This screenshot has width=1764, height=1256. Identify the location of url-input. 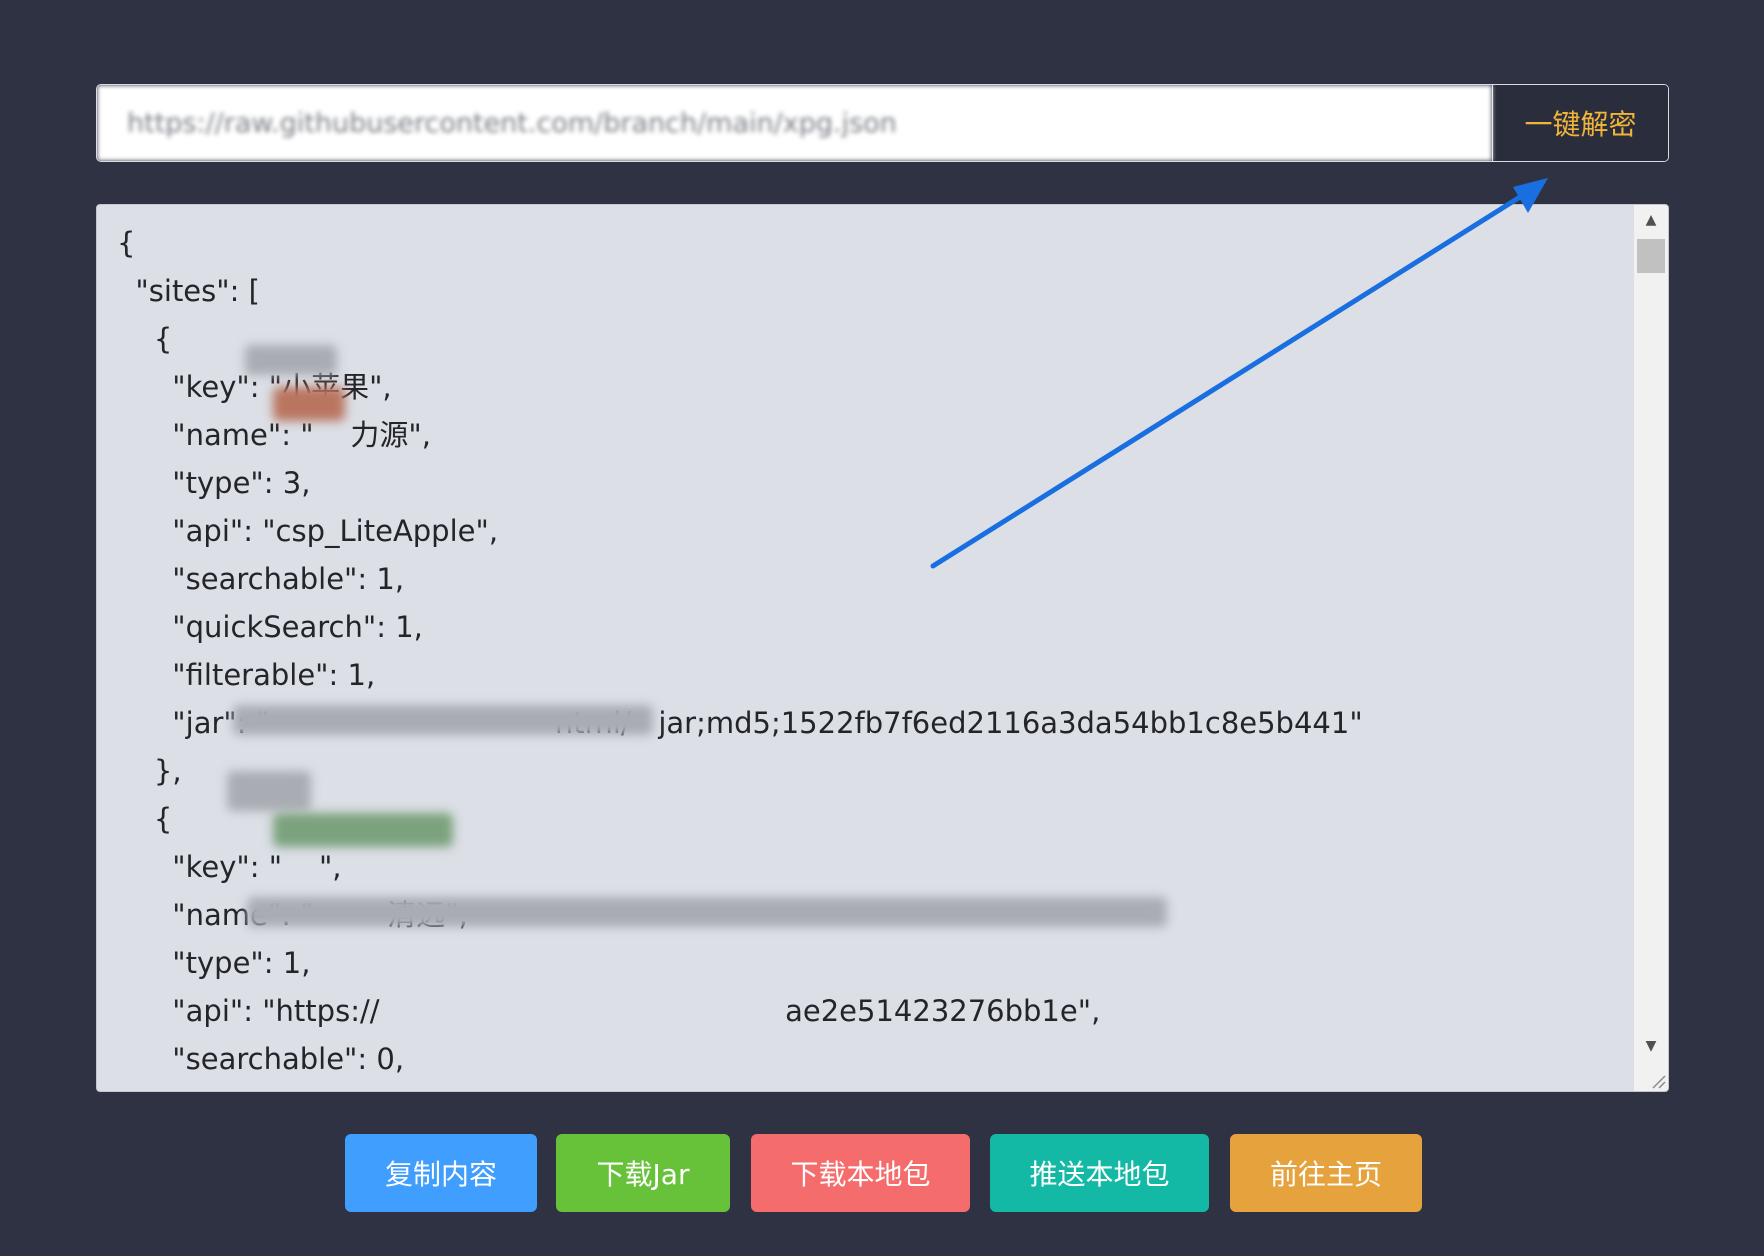
(794, 123).